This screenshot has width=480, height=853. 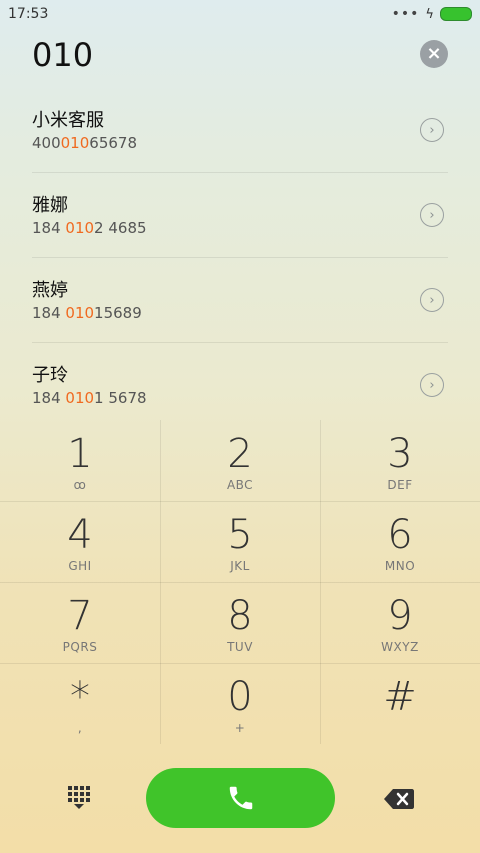 I want to click on charging-icon: ϟ, so click(x=429, y=14).